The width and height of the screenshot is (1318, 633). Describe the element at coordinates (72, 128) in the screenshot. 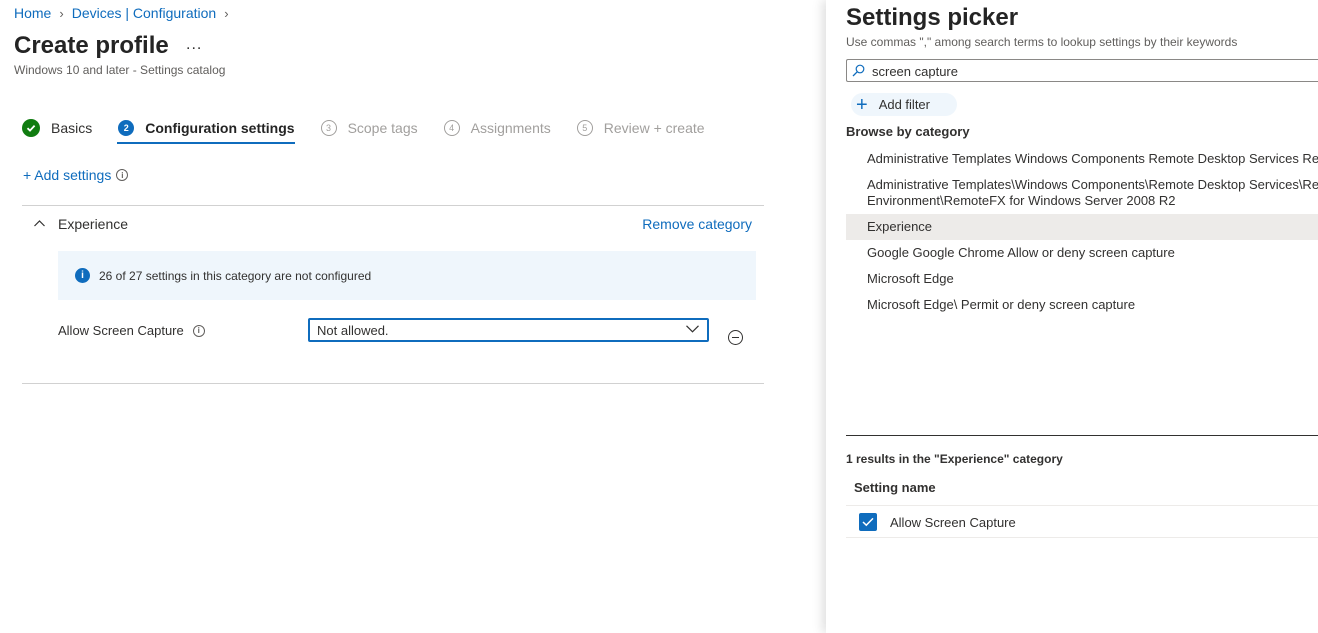

I see `step-label: Basics` at that location.